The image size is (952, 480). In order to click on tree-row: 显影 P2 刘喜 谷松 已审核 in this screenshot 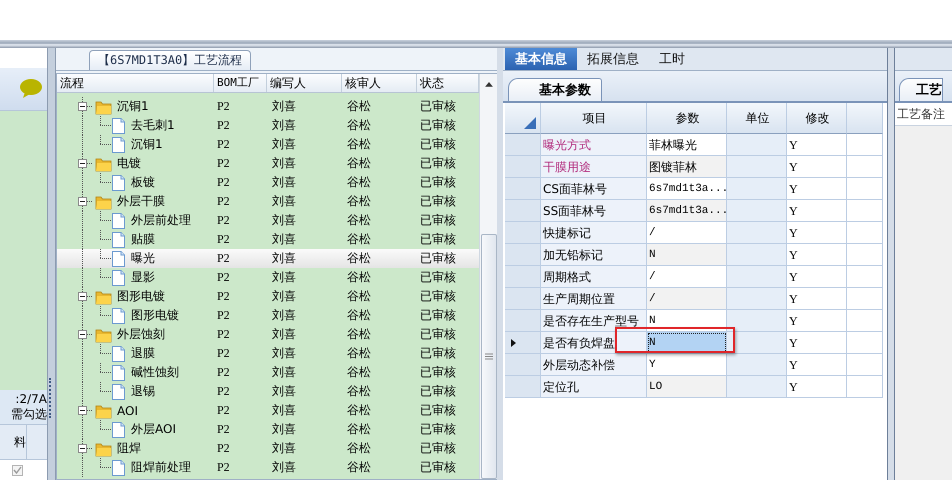, I will do `click(268, 277)`.